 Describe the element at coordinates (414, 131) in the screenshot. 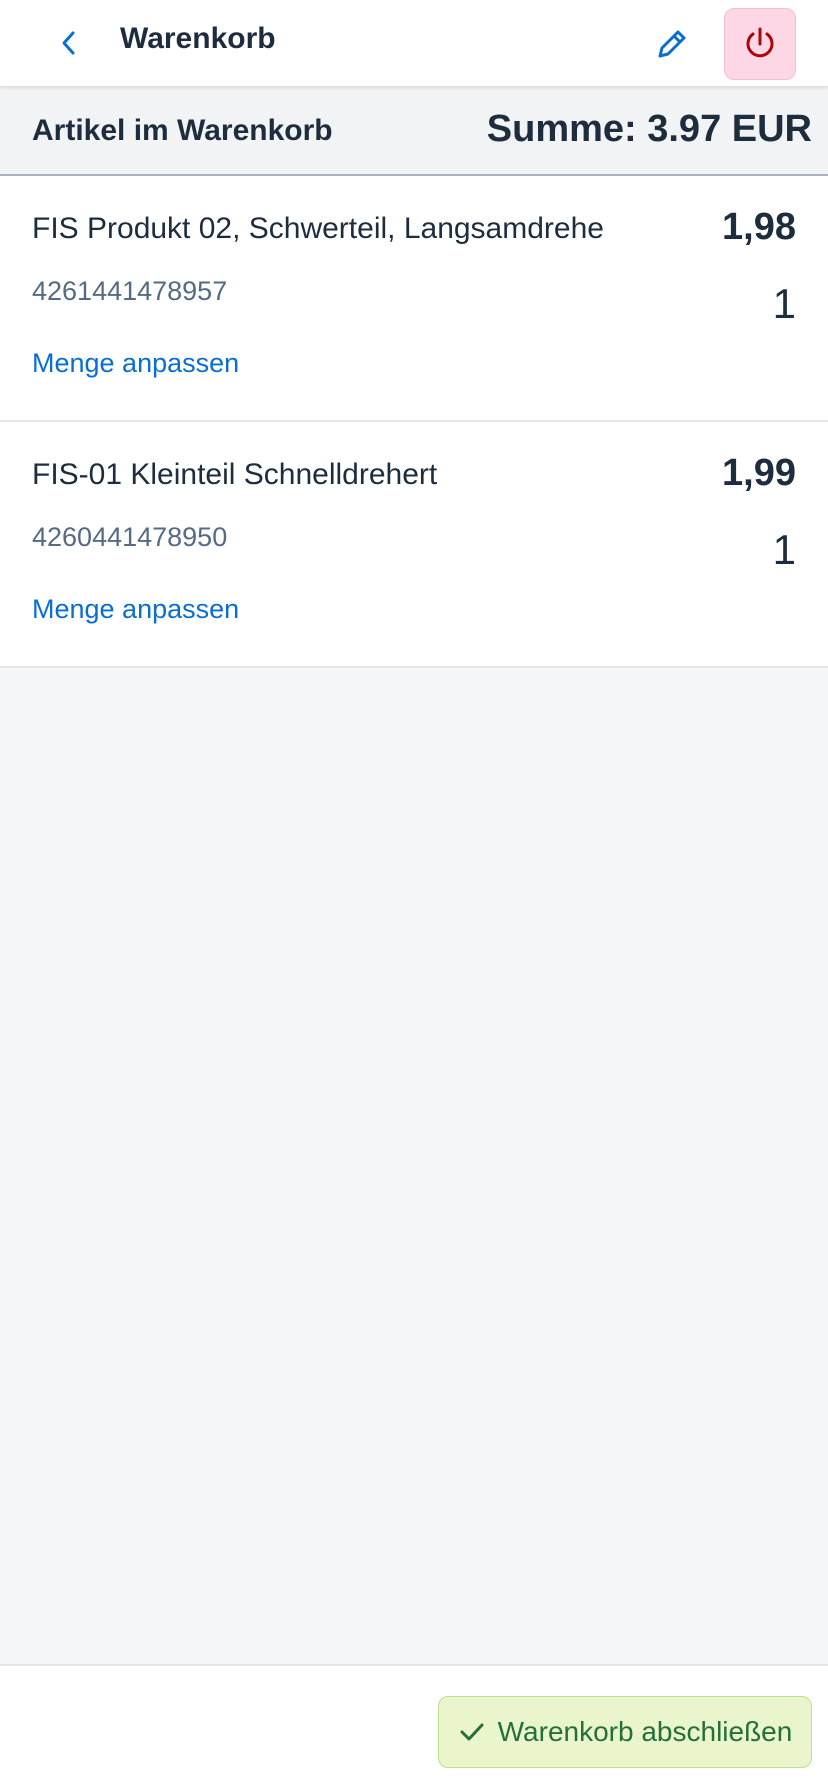

I see `cart-summary-bar: Artikel im Warenkorb Summe: 3.97 EUR` at that location.